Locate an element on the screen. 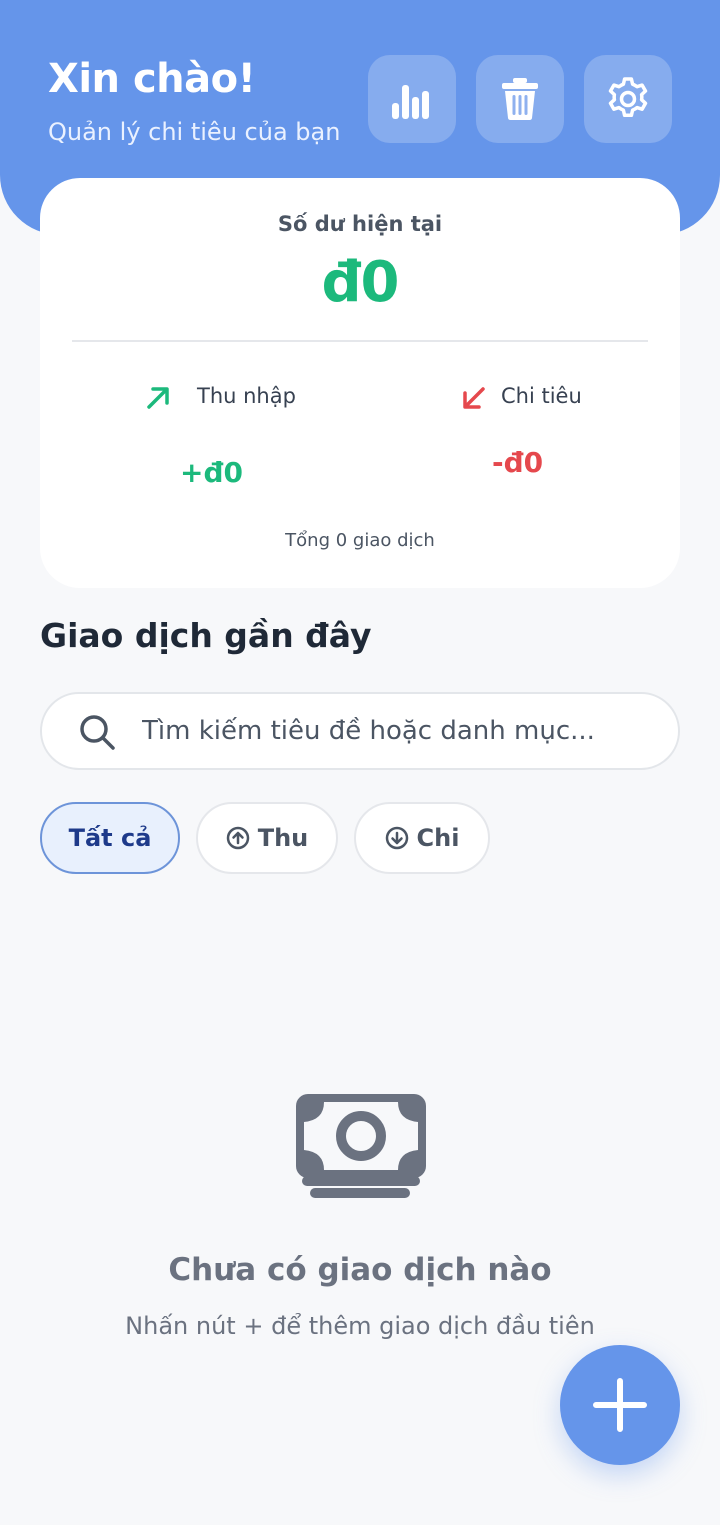 This screenshot has width=720, height=1525. balance-label: Số dư hiện tại is located at coordinates (360, 224).